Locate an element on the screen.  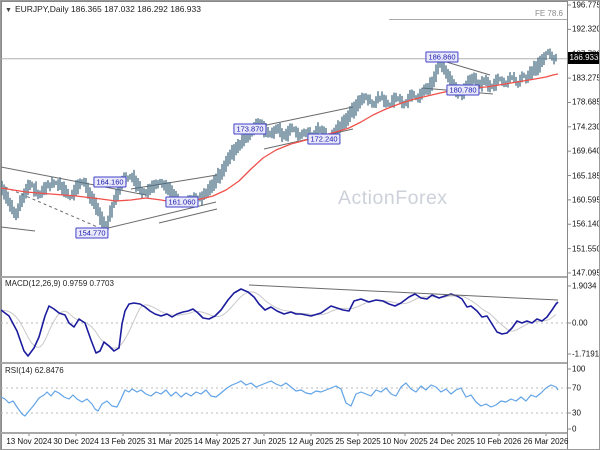
price-level-callout: 180.780 is located at coordinates (463, 90).